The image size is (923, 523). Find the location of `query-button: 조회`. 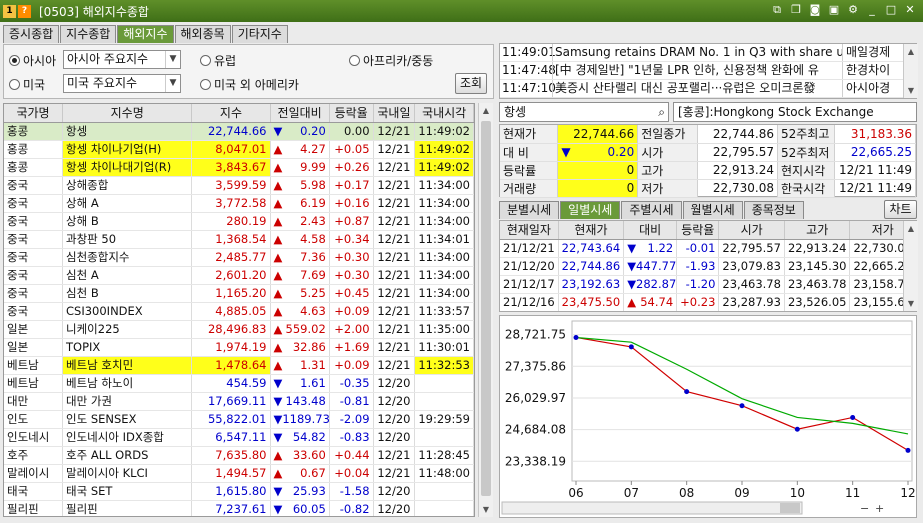

query-button: 조회 is located at coordinates (471, 83).